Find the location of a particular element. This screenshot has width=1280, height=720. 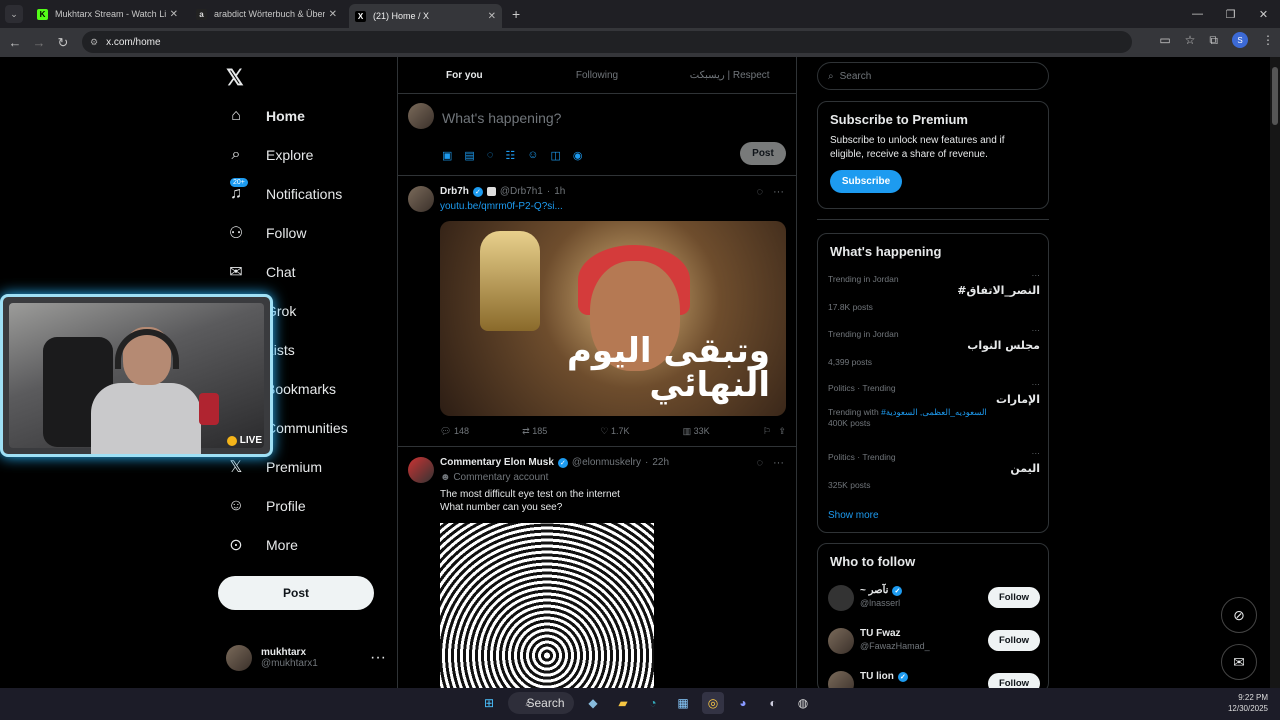

subscribe-button: Subscribe is located at coordinates (866, 181).